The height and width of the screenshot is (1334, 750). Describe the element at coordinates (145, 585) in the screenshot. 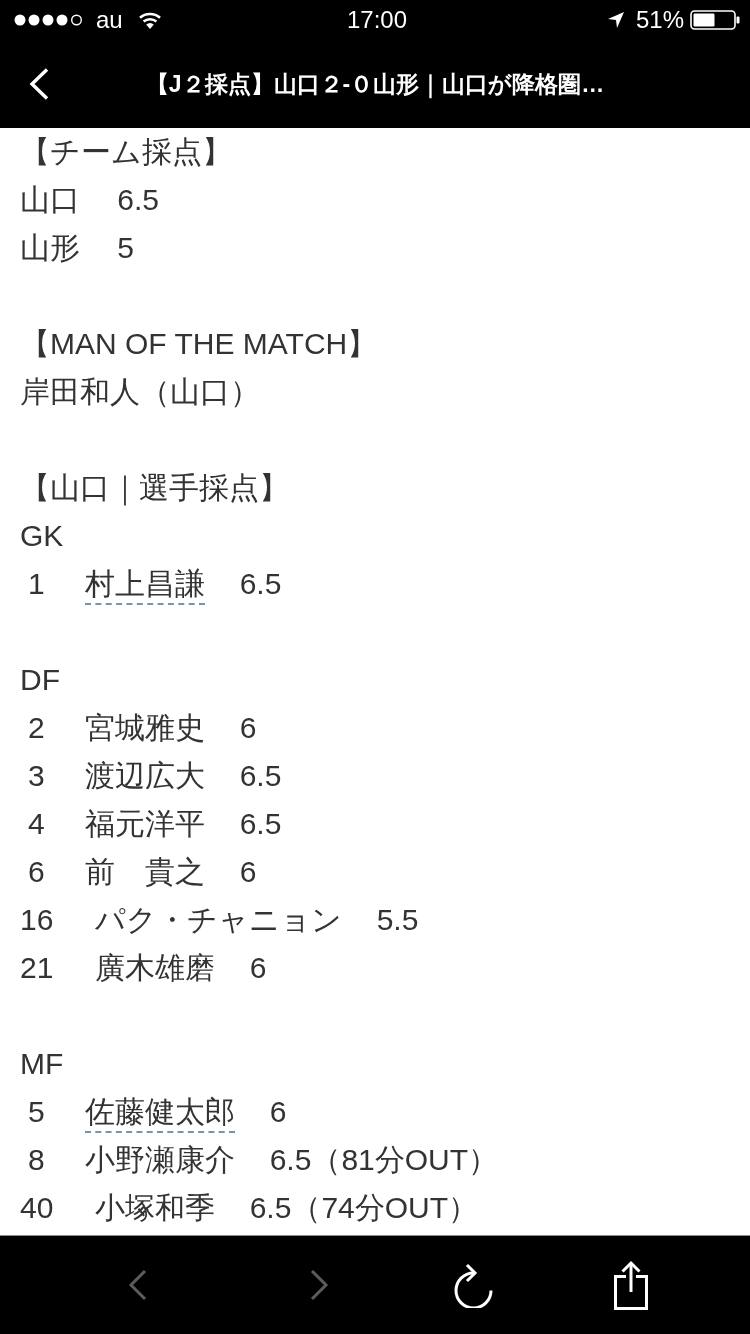

I see `player-name-link: 村上昌謙` at that location.